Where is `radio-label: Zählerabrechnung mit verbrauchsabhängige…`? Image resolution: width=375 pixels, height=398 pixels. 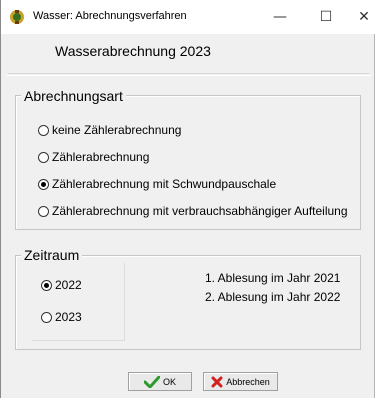 radio-label: Zählerabrechnung mit verbrauchsabhängige… is located at coordinates (200, 211).